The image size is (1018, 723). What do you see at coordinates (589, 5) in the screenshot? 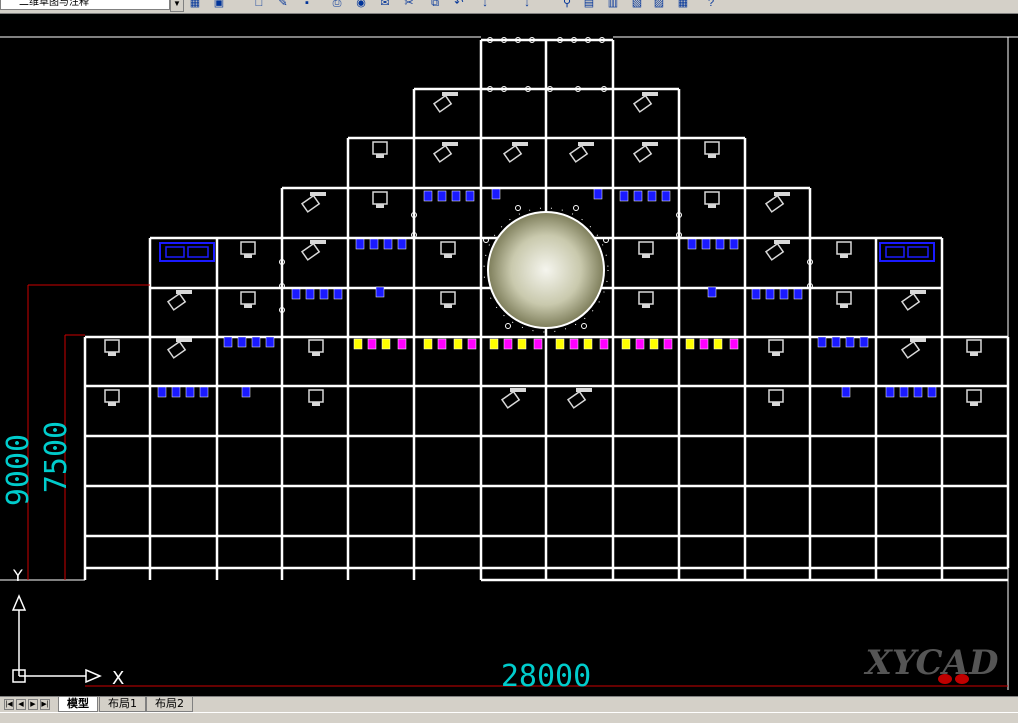
I see `properties-icon: ▤` at bounding box center [589, 5].